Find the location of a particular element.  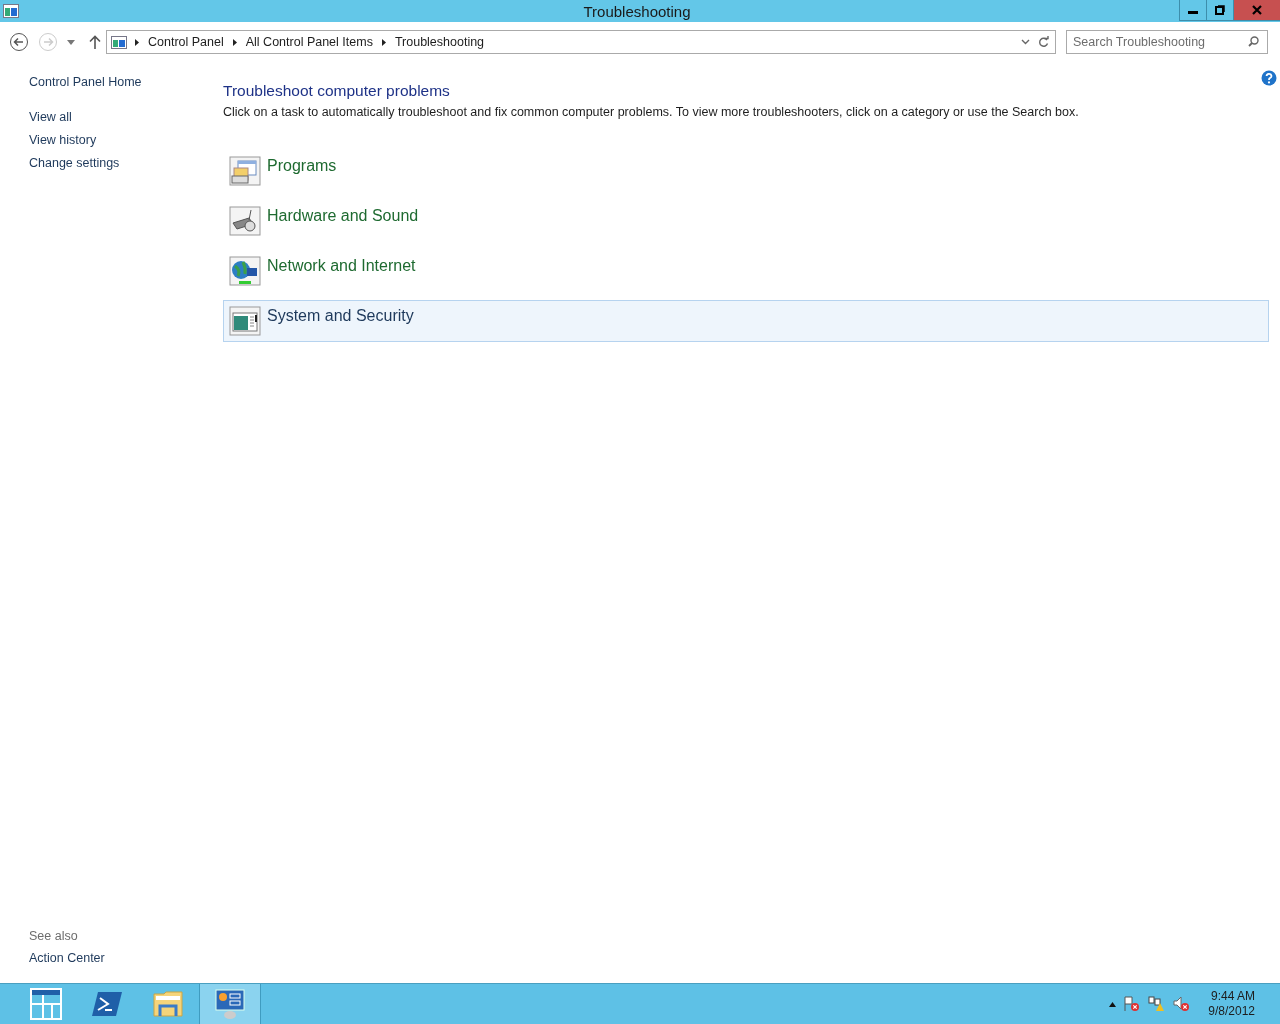

category-link: Programs is located at coordinates (302, 166).